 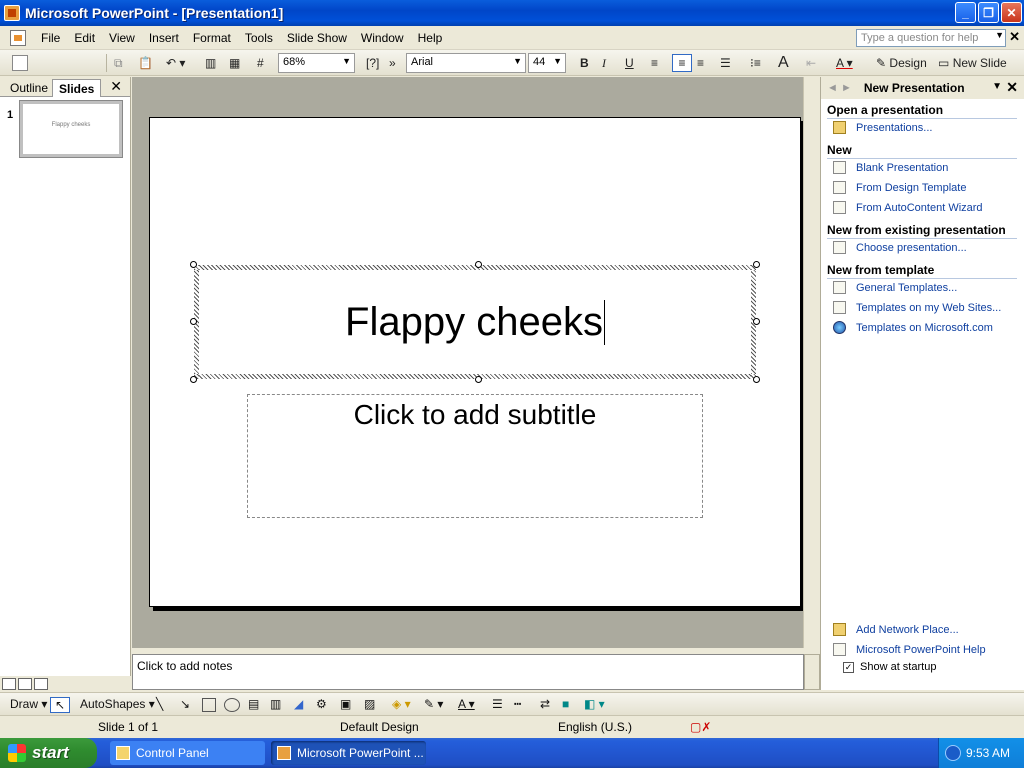 I want to click on diagram-icon: ◢, so click(x=298, y=704).